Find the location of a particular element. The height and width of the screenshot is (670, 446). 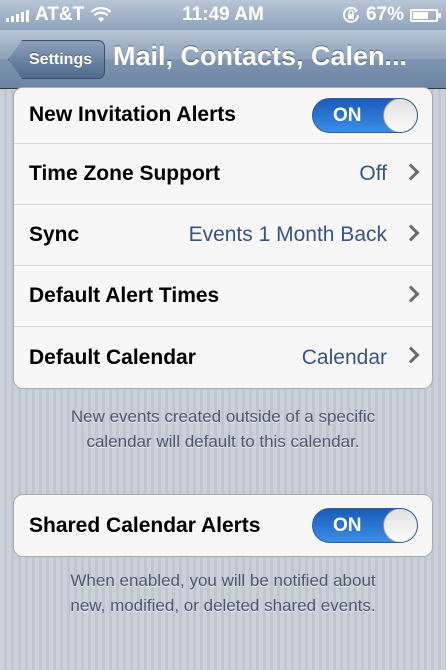

footnote-line: new, modified, or deleted shared events. is located at coordinates (223, 605).